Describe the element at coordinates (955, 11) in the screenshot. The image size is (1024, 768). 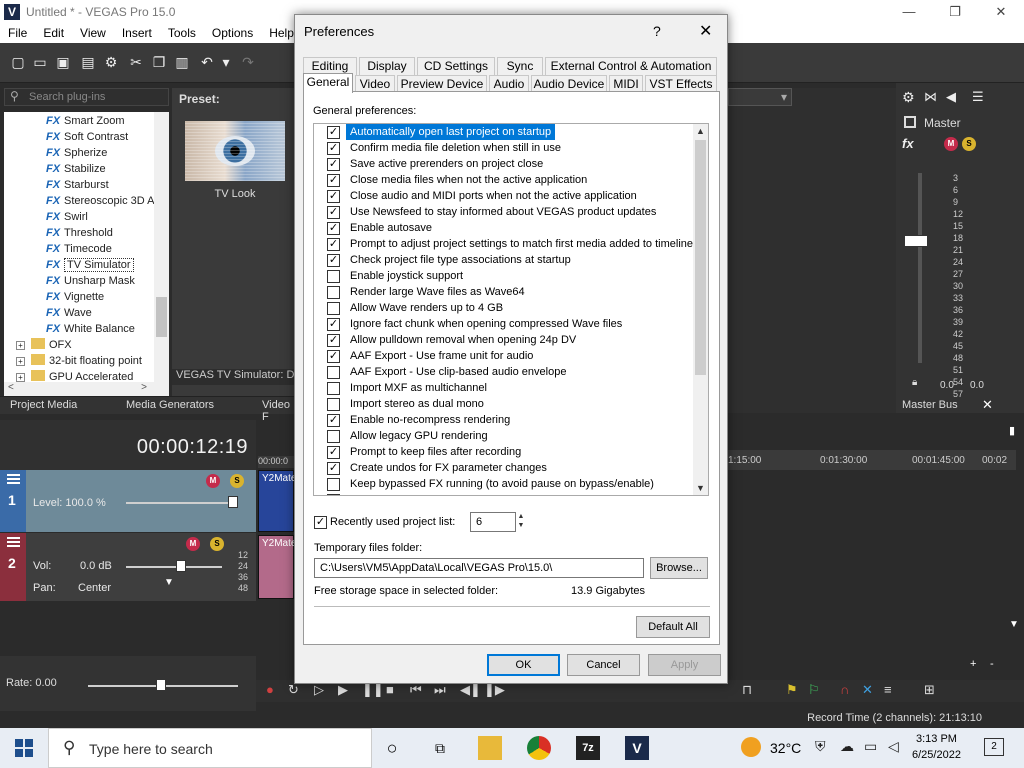
I see `maximize-button: ❐` at that location.